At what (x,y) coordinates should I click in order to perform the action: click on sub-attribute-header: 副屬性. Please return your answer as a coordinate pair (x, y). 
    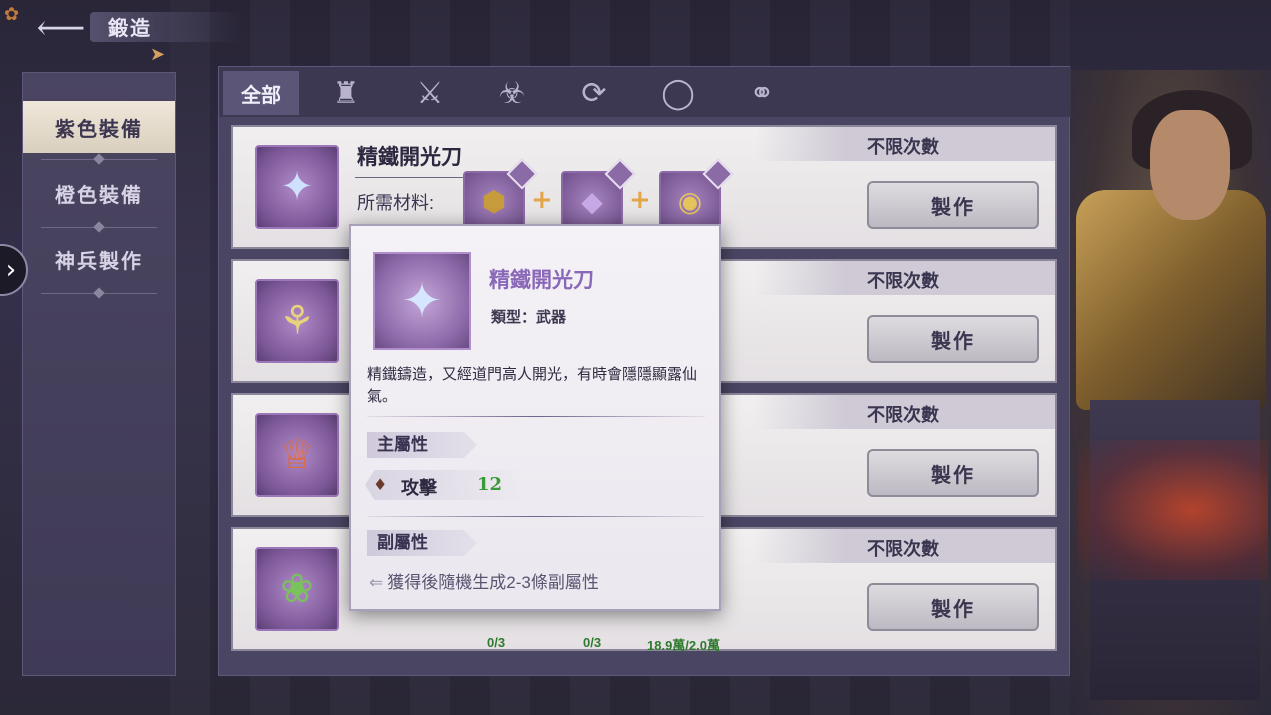
    Looking at the image, I should click on (422, 543).